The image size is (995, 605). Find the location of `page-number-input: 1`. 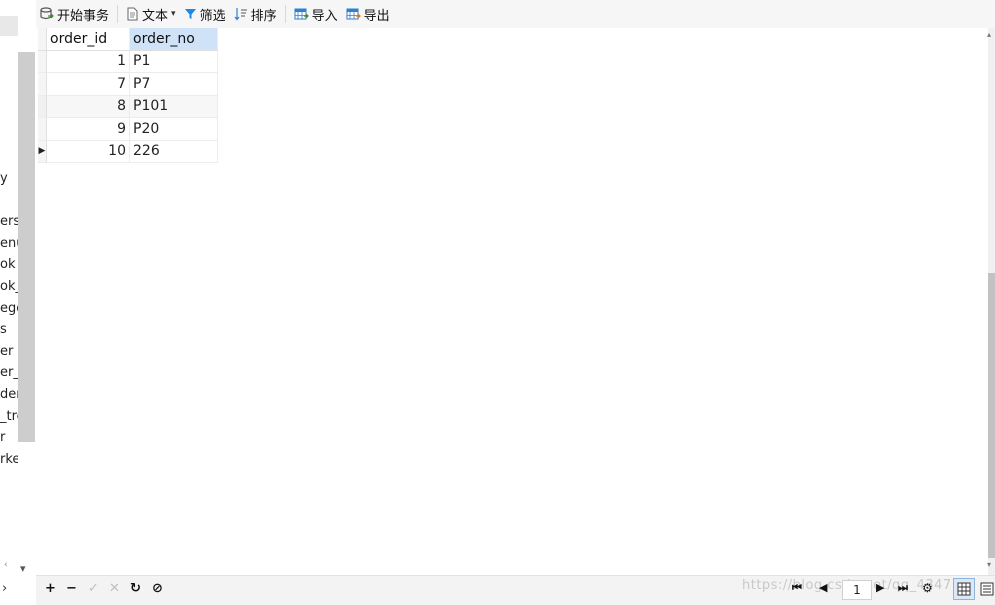

page-number-input: 1 is located at coordinates (857, 590).